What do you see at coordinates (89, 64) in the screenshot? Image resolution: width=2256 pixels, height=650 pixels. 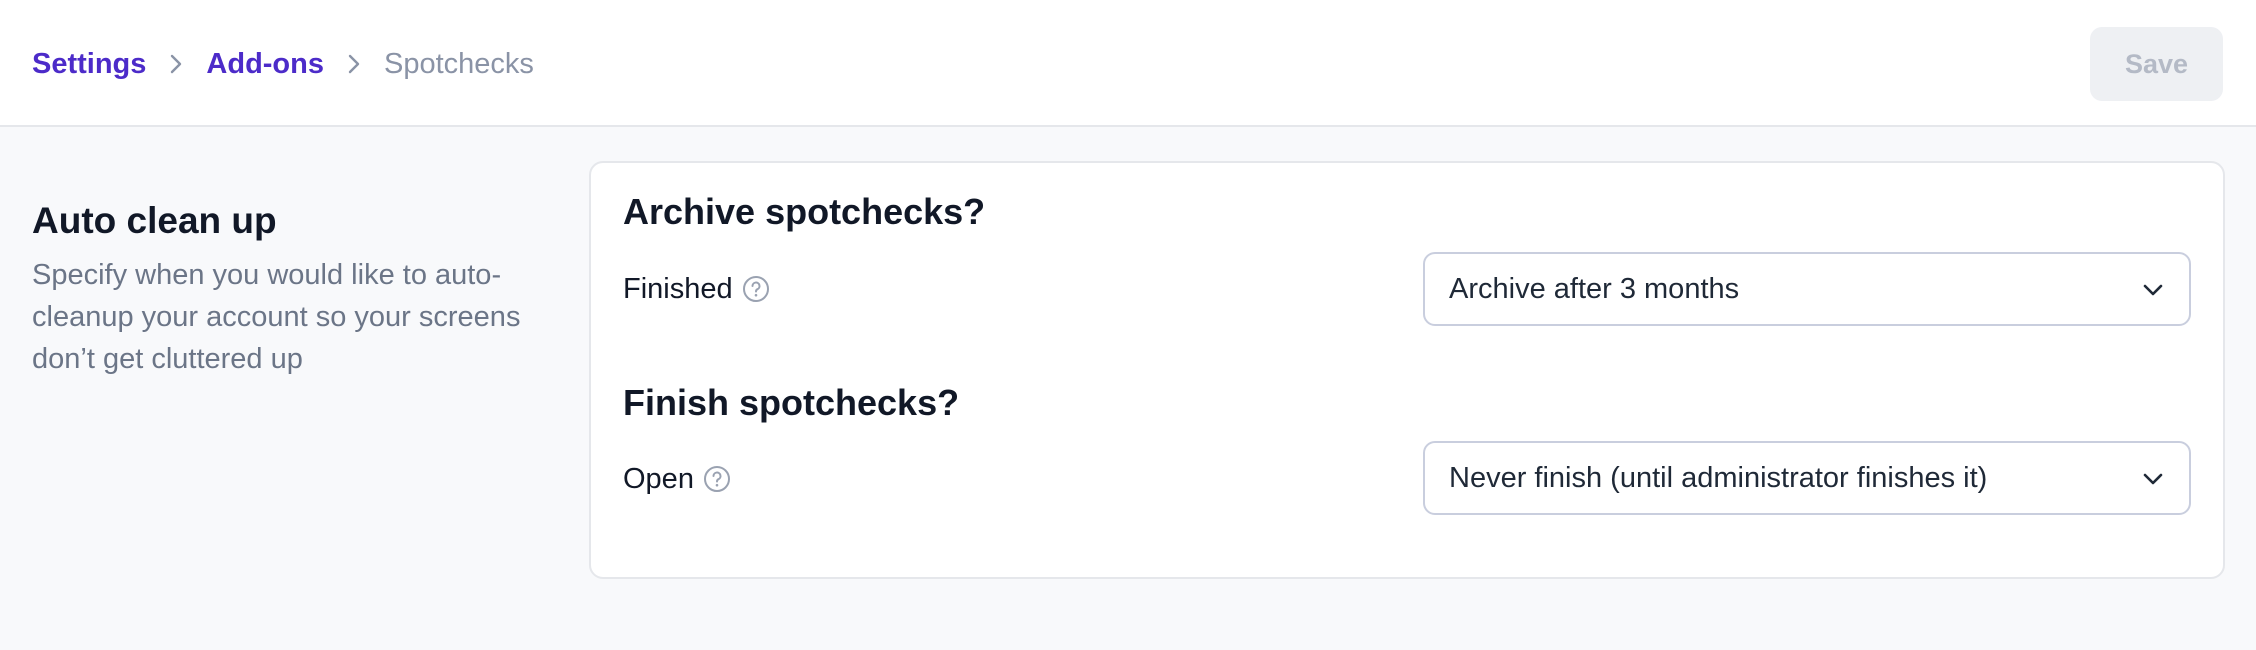 I see `breadcrumb-settings-link: Settings` at bounding box center [89, 64].